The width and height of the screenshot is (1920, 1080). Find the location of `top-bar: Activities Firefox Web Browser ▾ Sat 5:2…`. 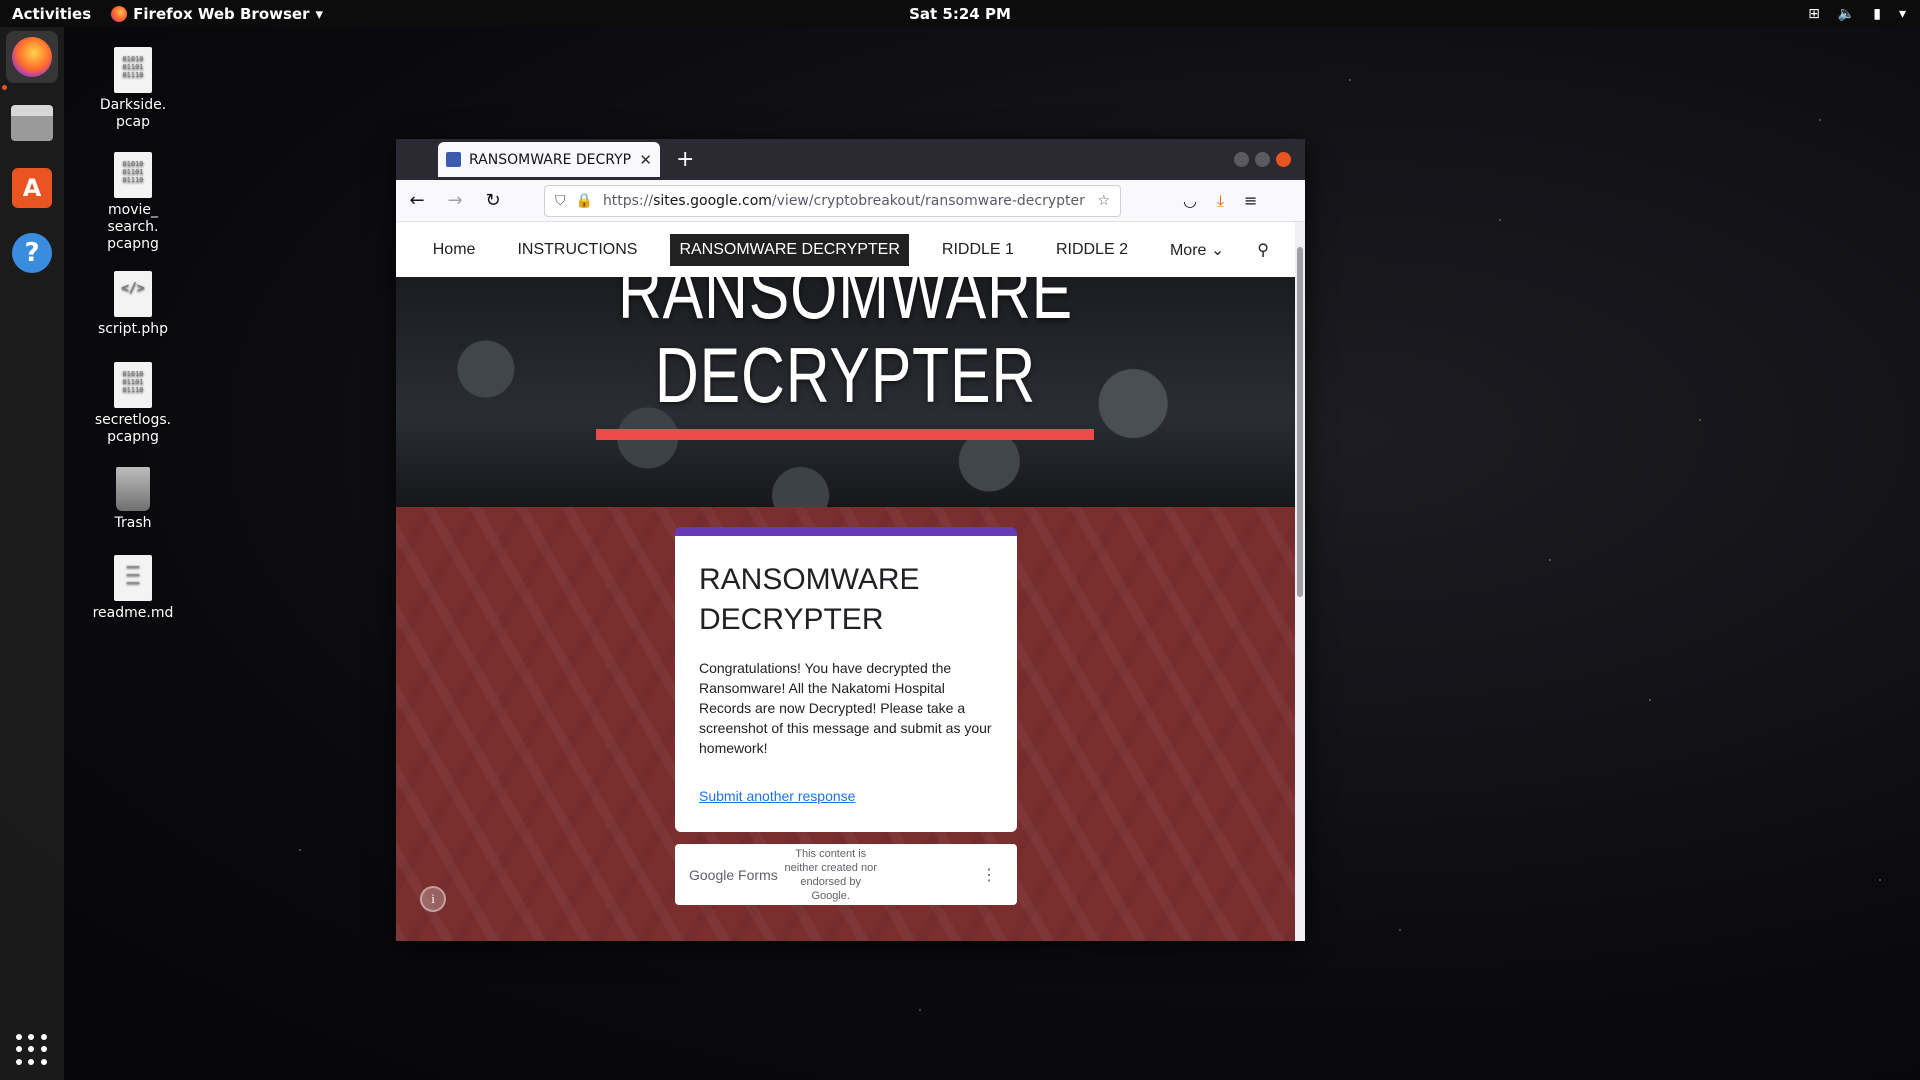

top-bar: Activities Firefox Web Browser ▾ Sat 5:2… is located at coordinates (960, 13).